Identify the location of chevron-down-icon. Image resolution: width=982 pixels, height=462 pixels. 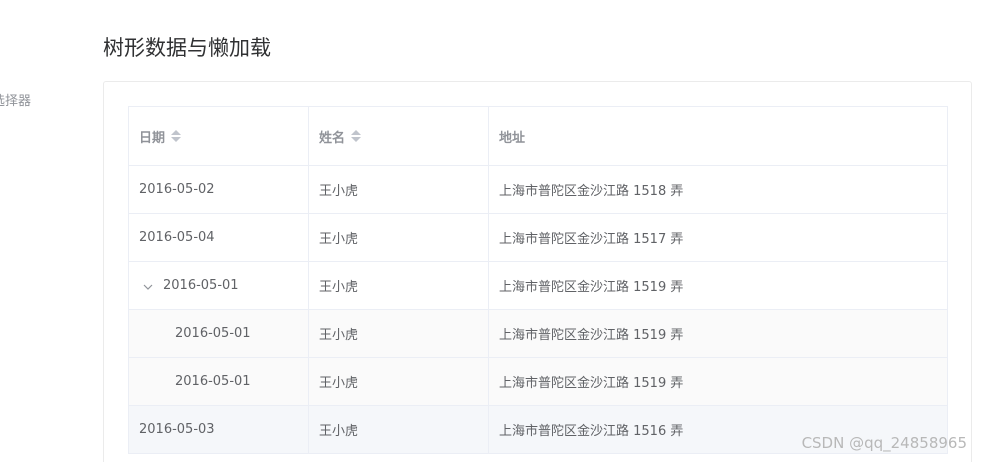
(148, 286).